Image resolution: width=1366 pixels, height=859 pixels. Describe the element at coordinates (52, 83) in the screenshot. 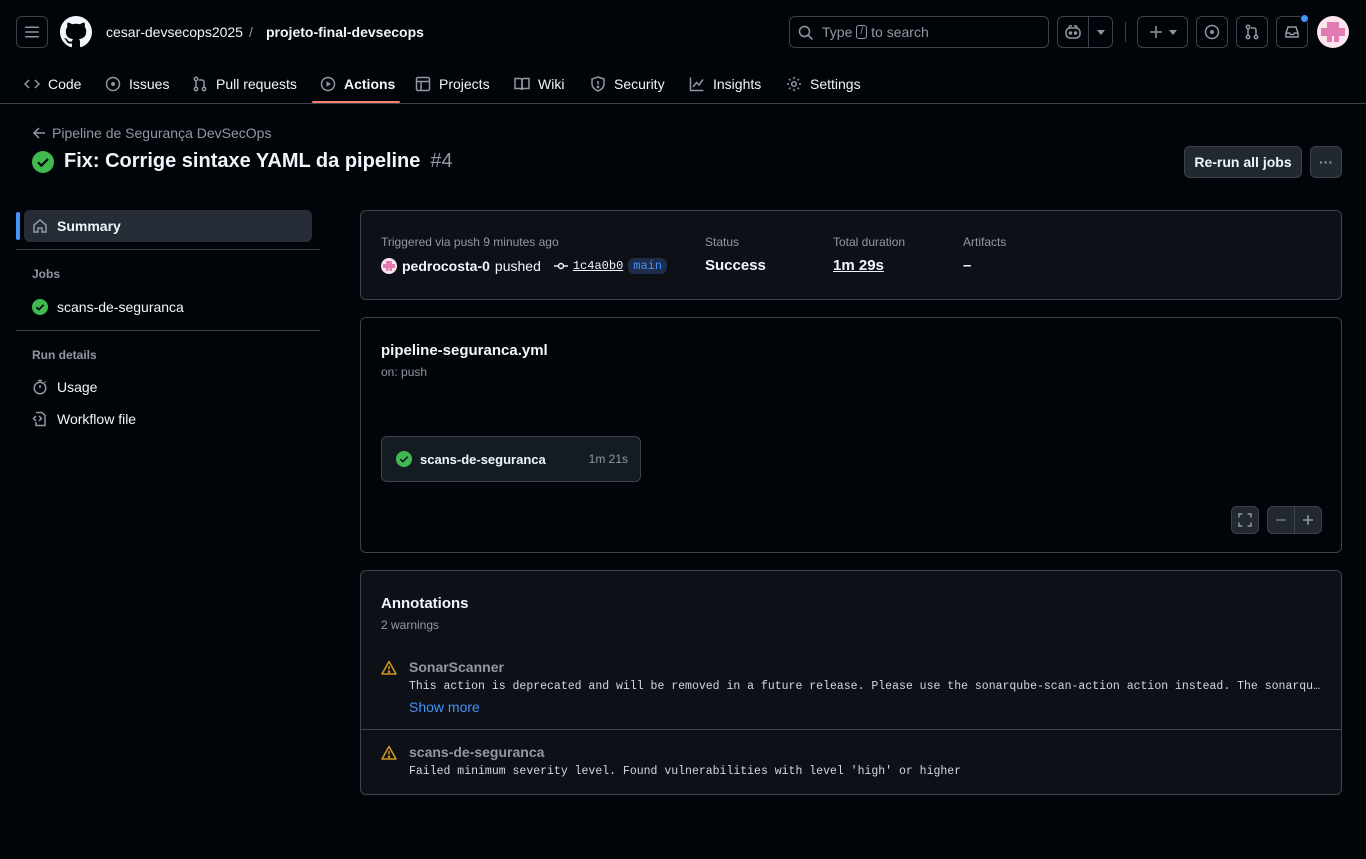

I see `tab-code: Code` at that location.